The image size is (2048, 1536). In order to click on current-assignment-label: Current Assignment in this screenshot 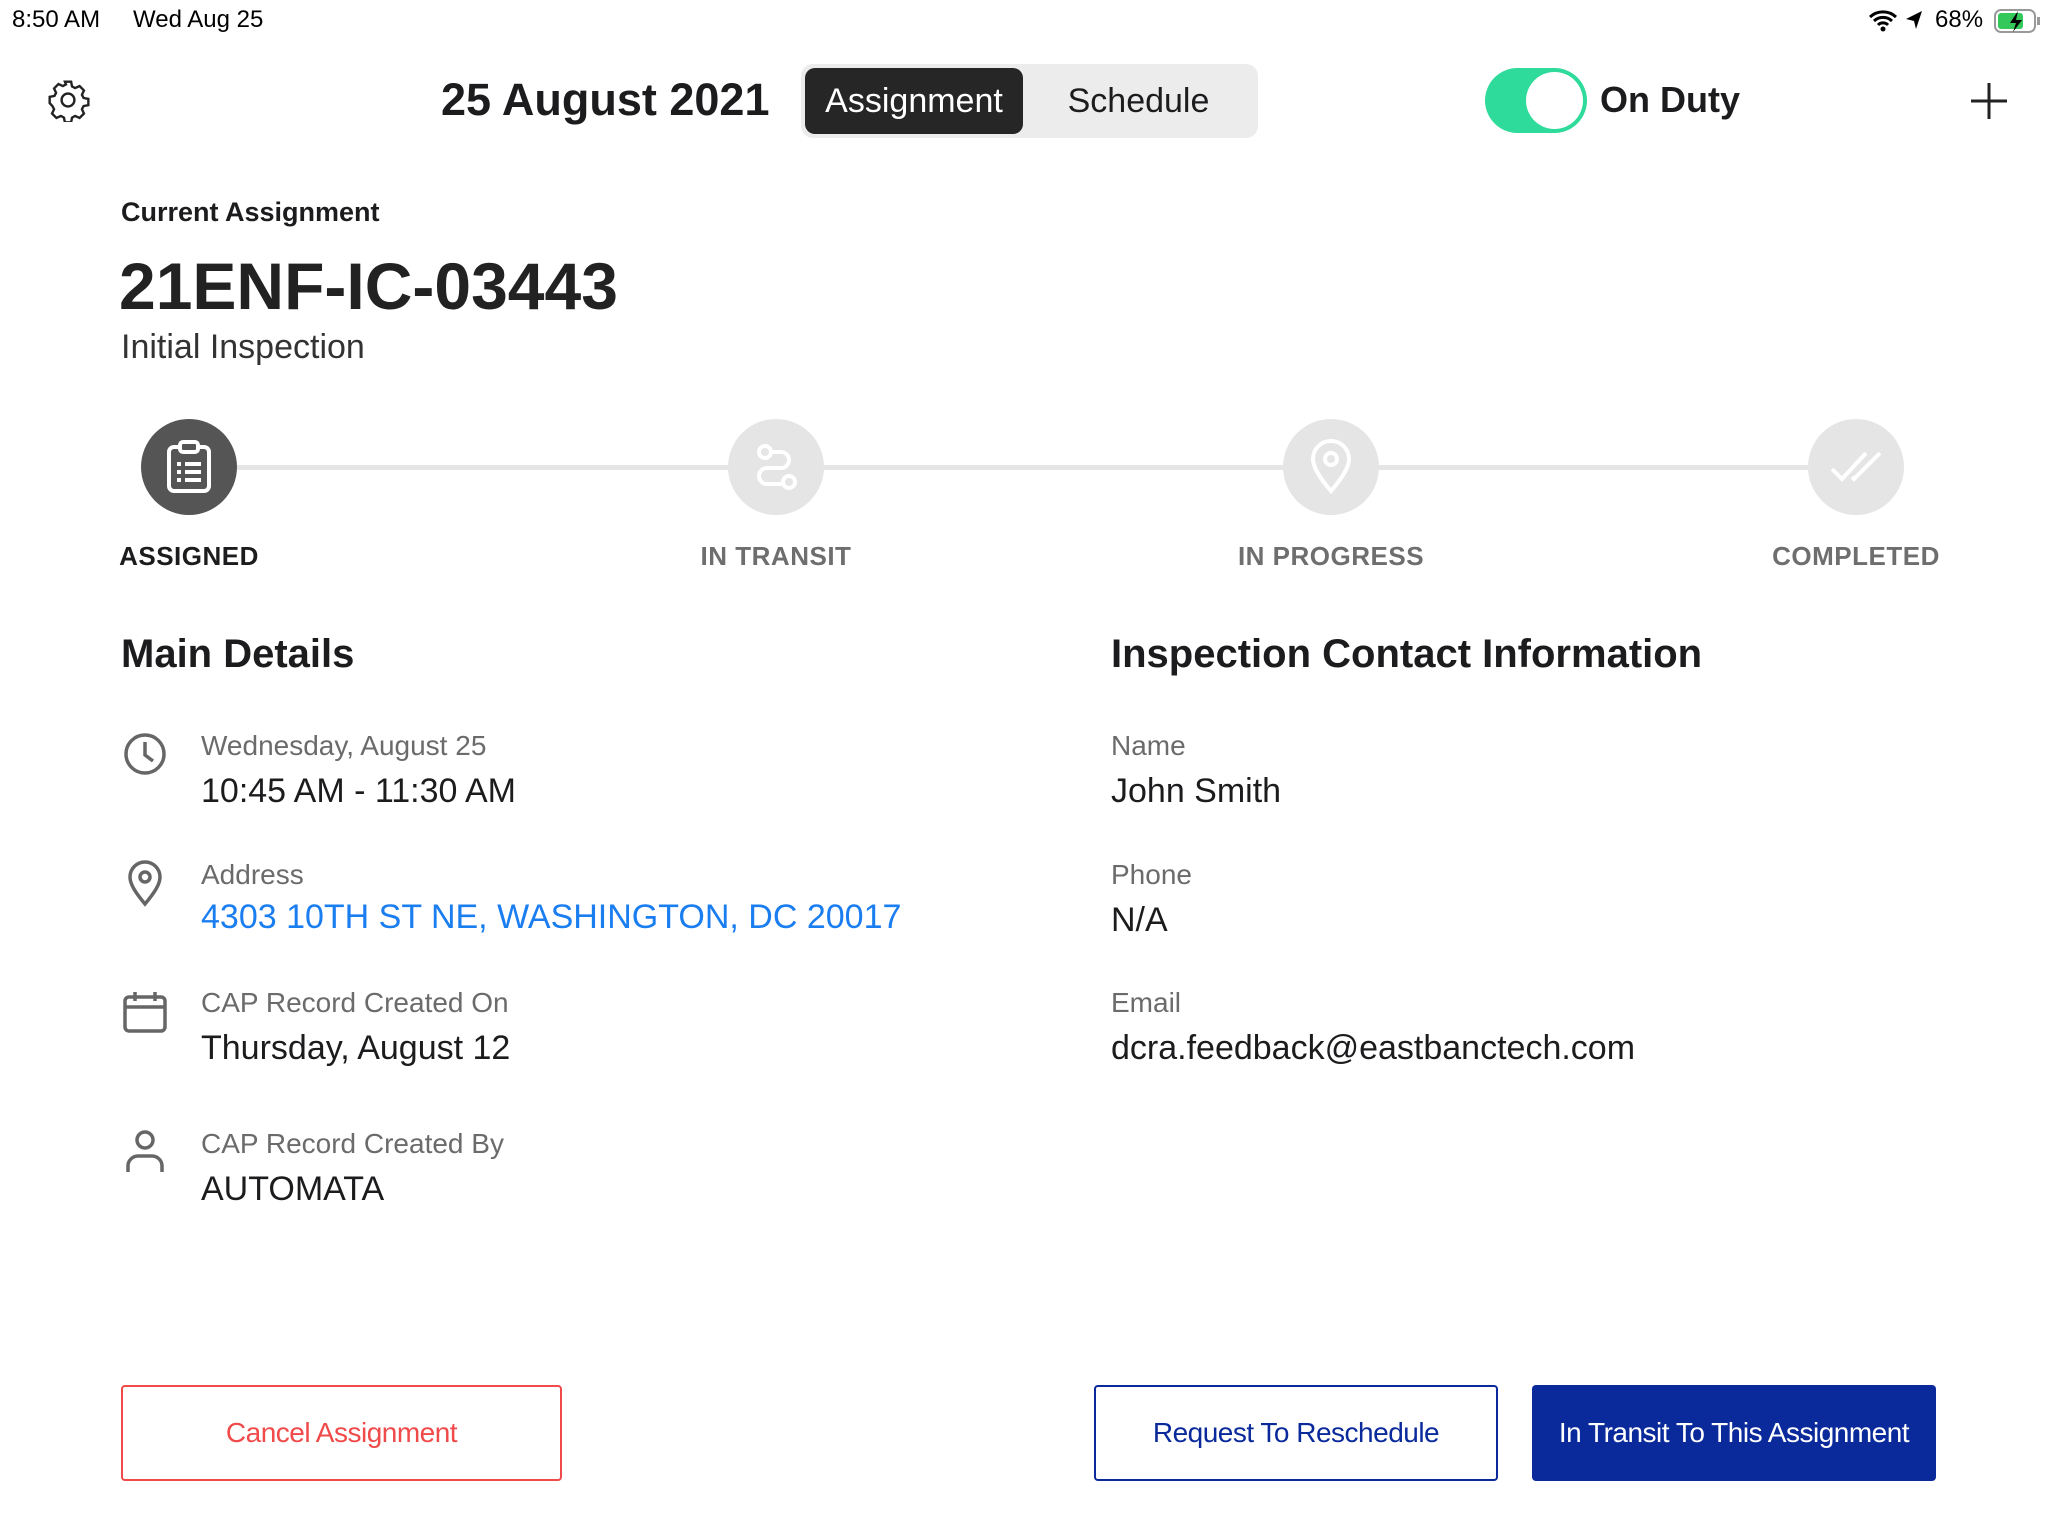, I will do `click(250, 212)`.